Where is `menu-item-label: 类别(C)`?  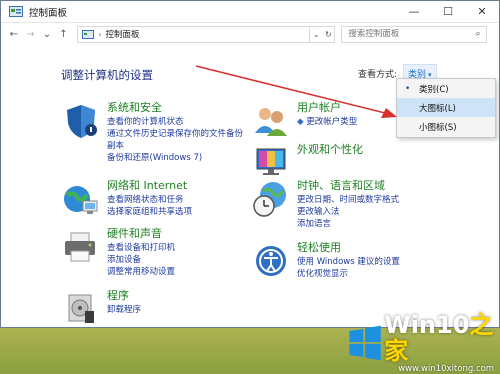 menu-item-label: 类别(C) is located at coordinates (434, 89).